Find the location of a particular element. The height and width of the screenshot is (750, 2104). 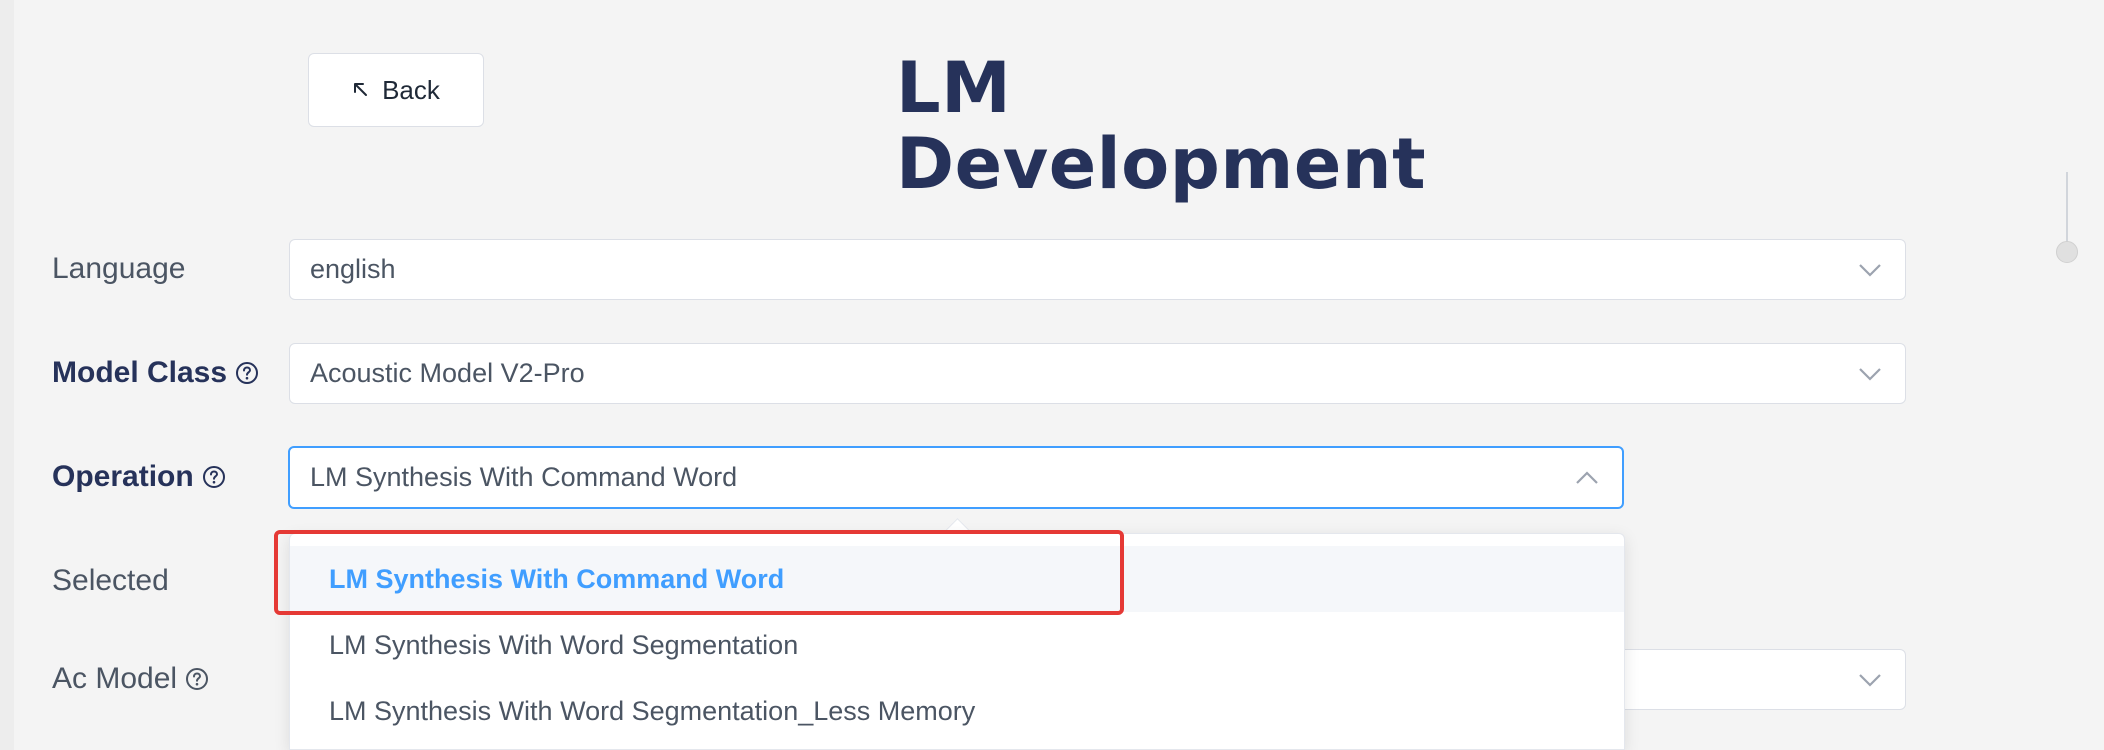

selected-label-text: Selected is located at coordinates (110, 580).